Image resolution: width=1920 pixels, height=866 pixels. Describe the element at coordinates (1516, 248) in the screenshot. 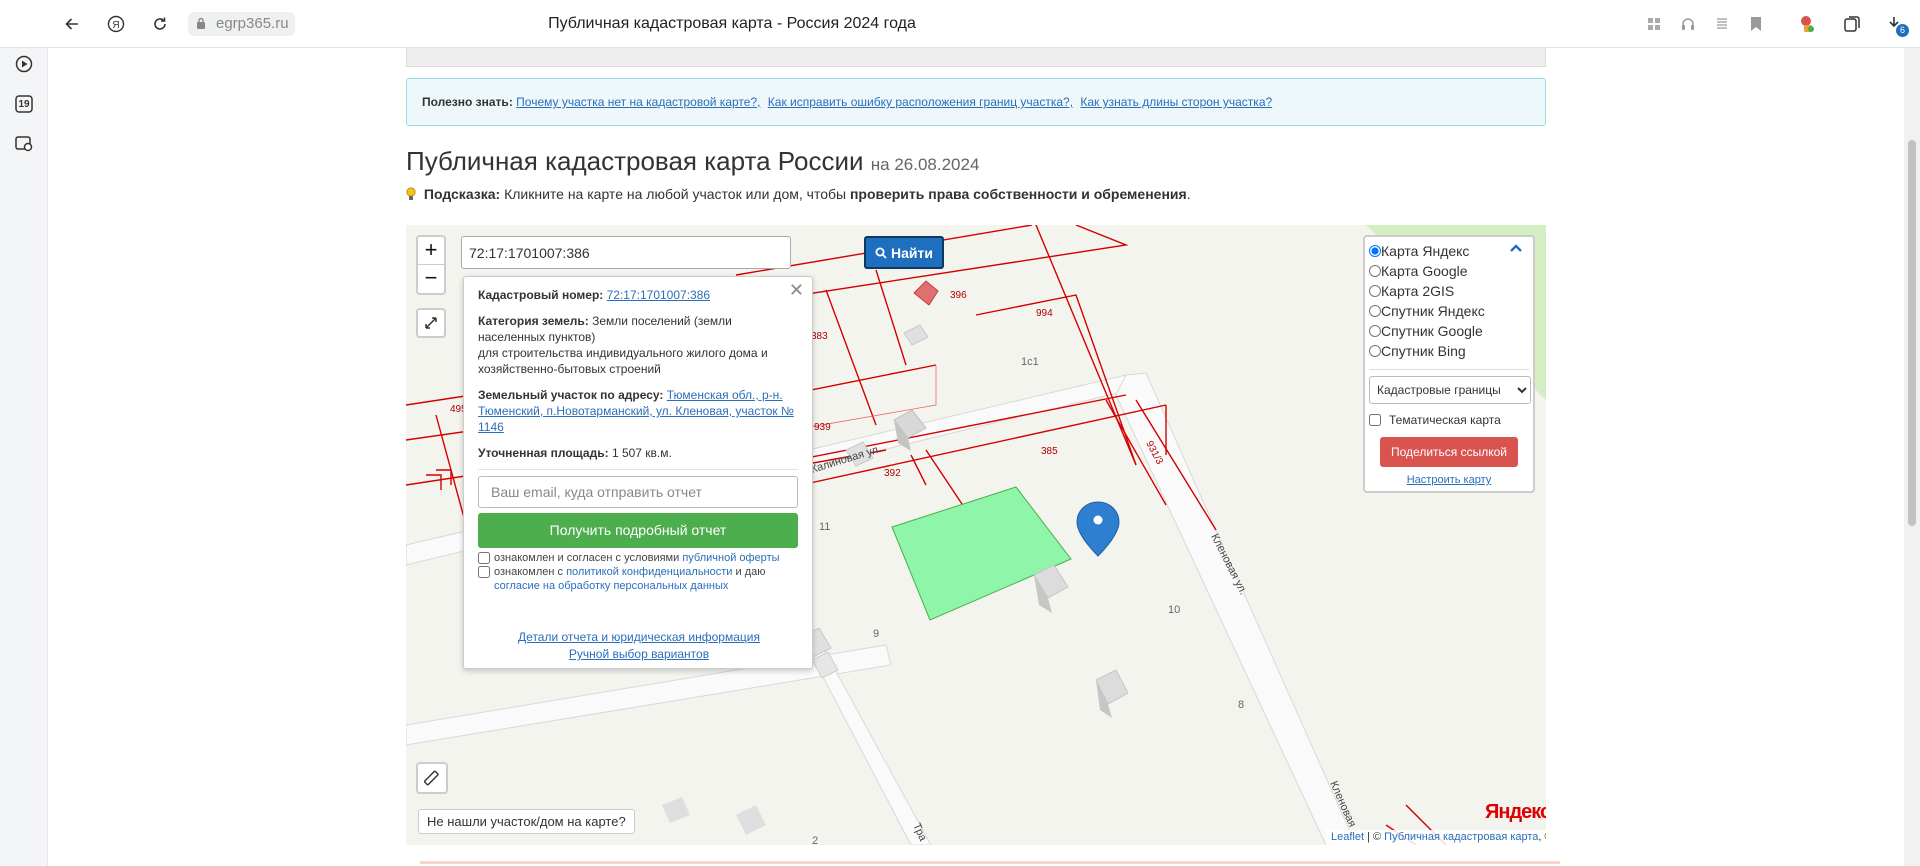

I see `chevron-up-icon` at that location.